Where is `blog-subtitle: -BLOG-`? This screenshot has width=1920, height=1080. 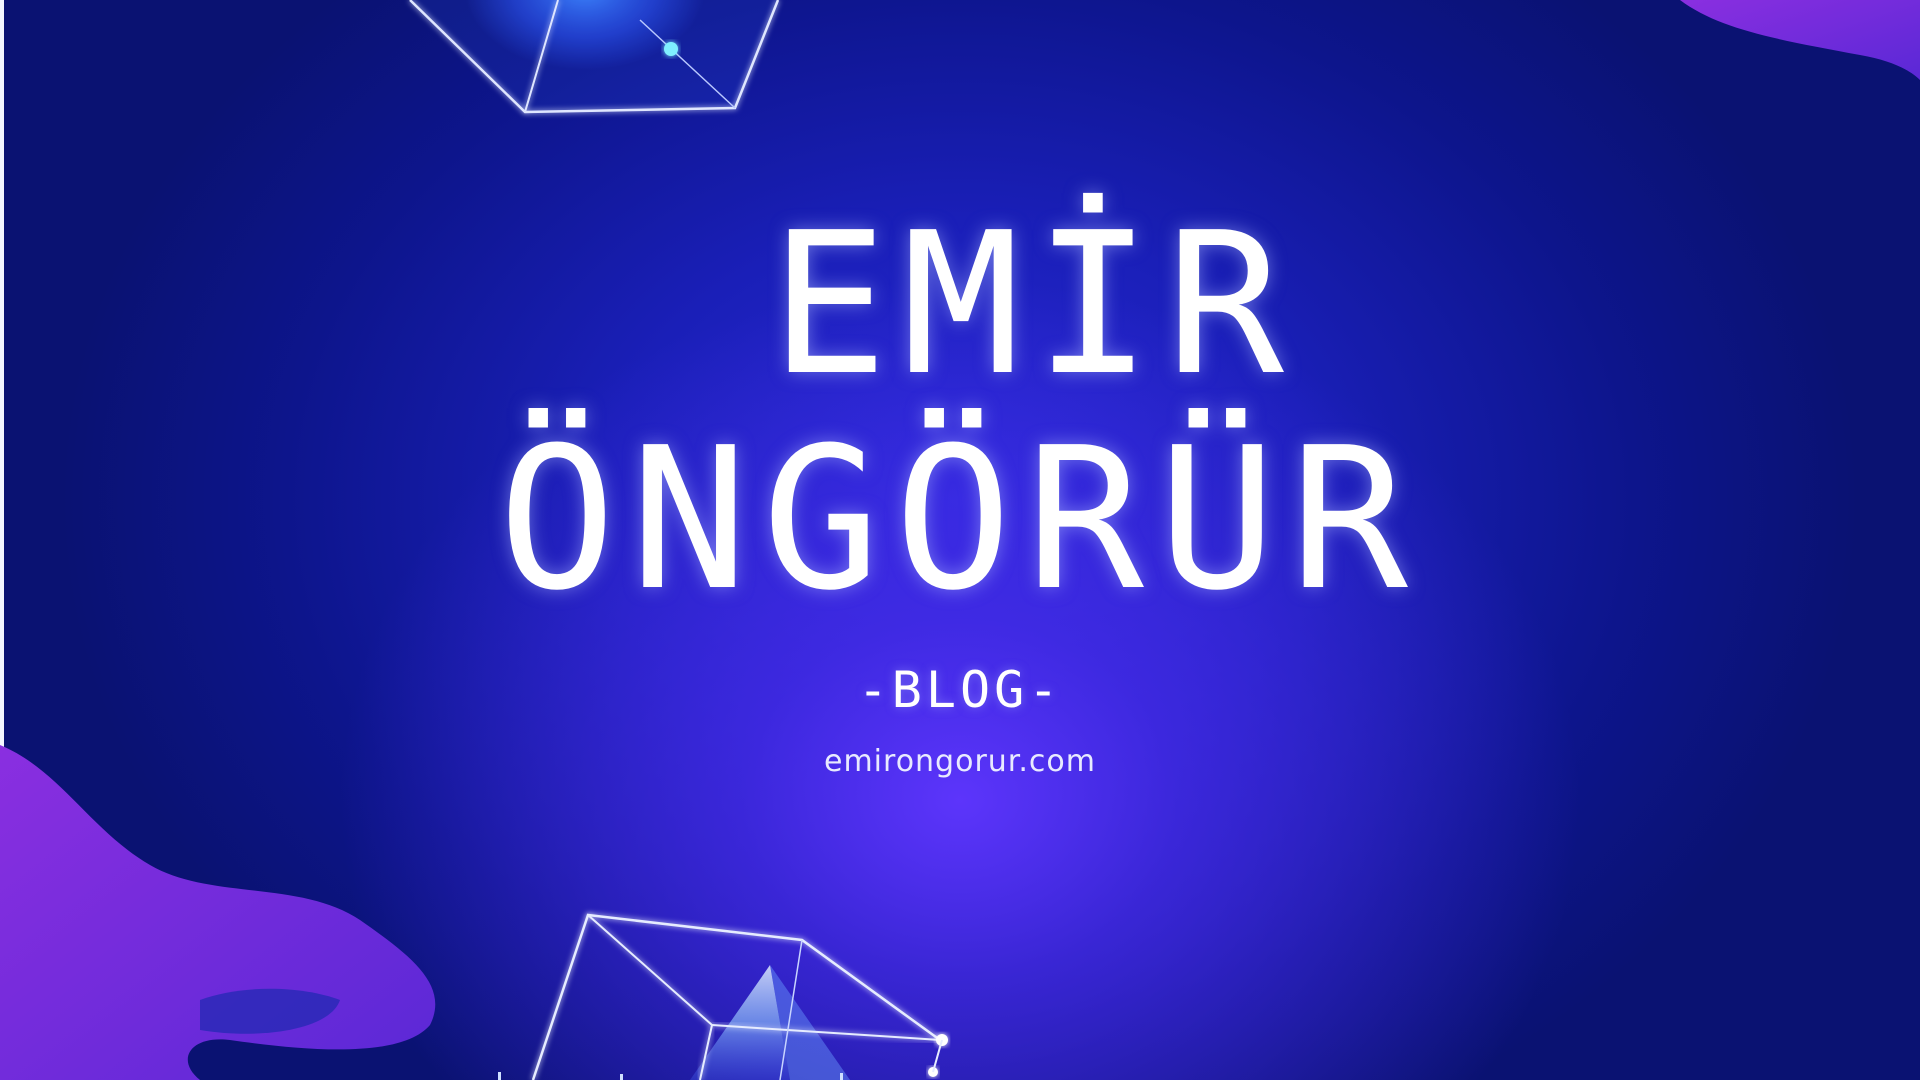 blog-subtitle: -BLOG- is located at coordinates (960, 690).